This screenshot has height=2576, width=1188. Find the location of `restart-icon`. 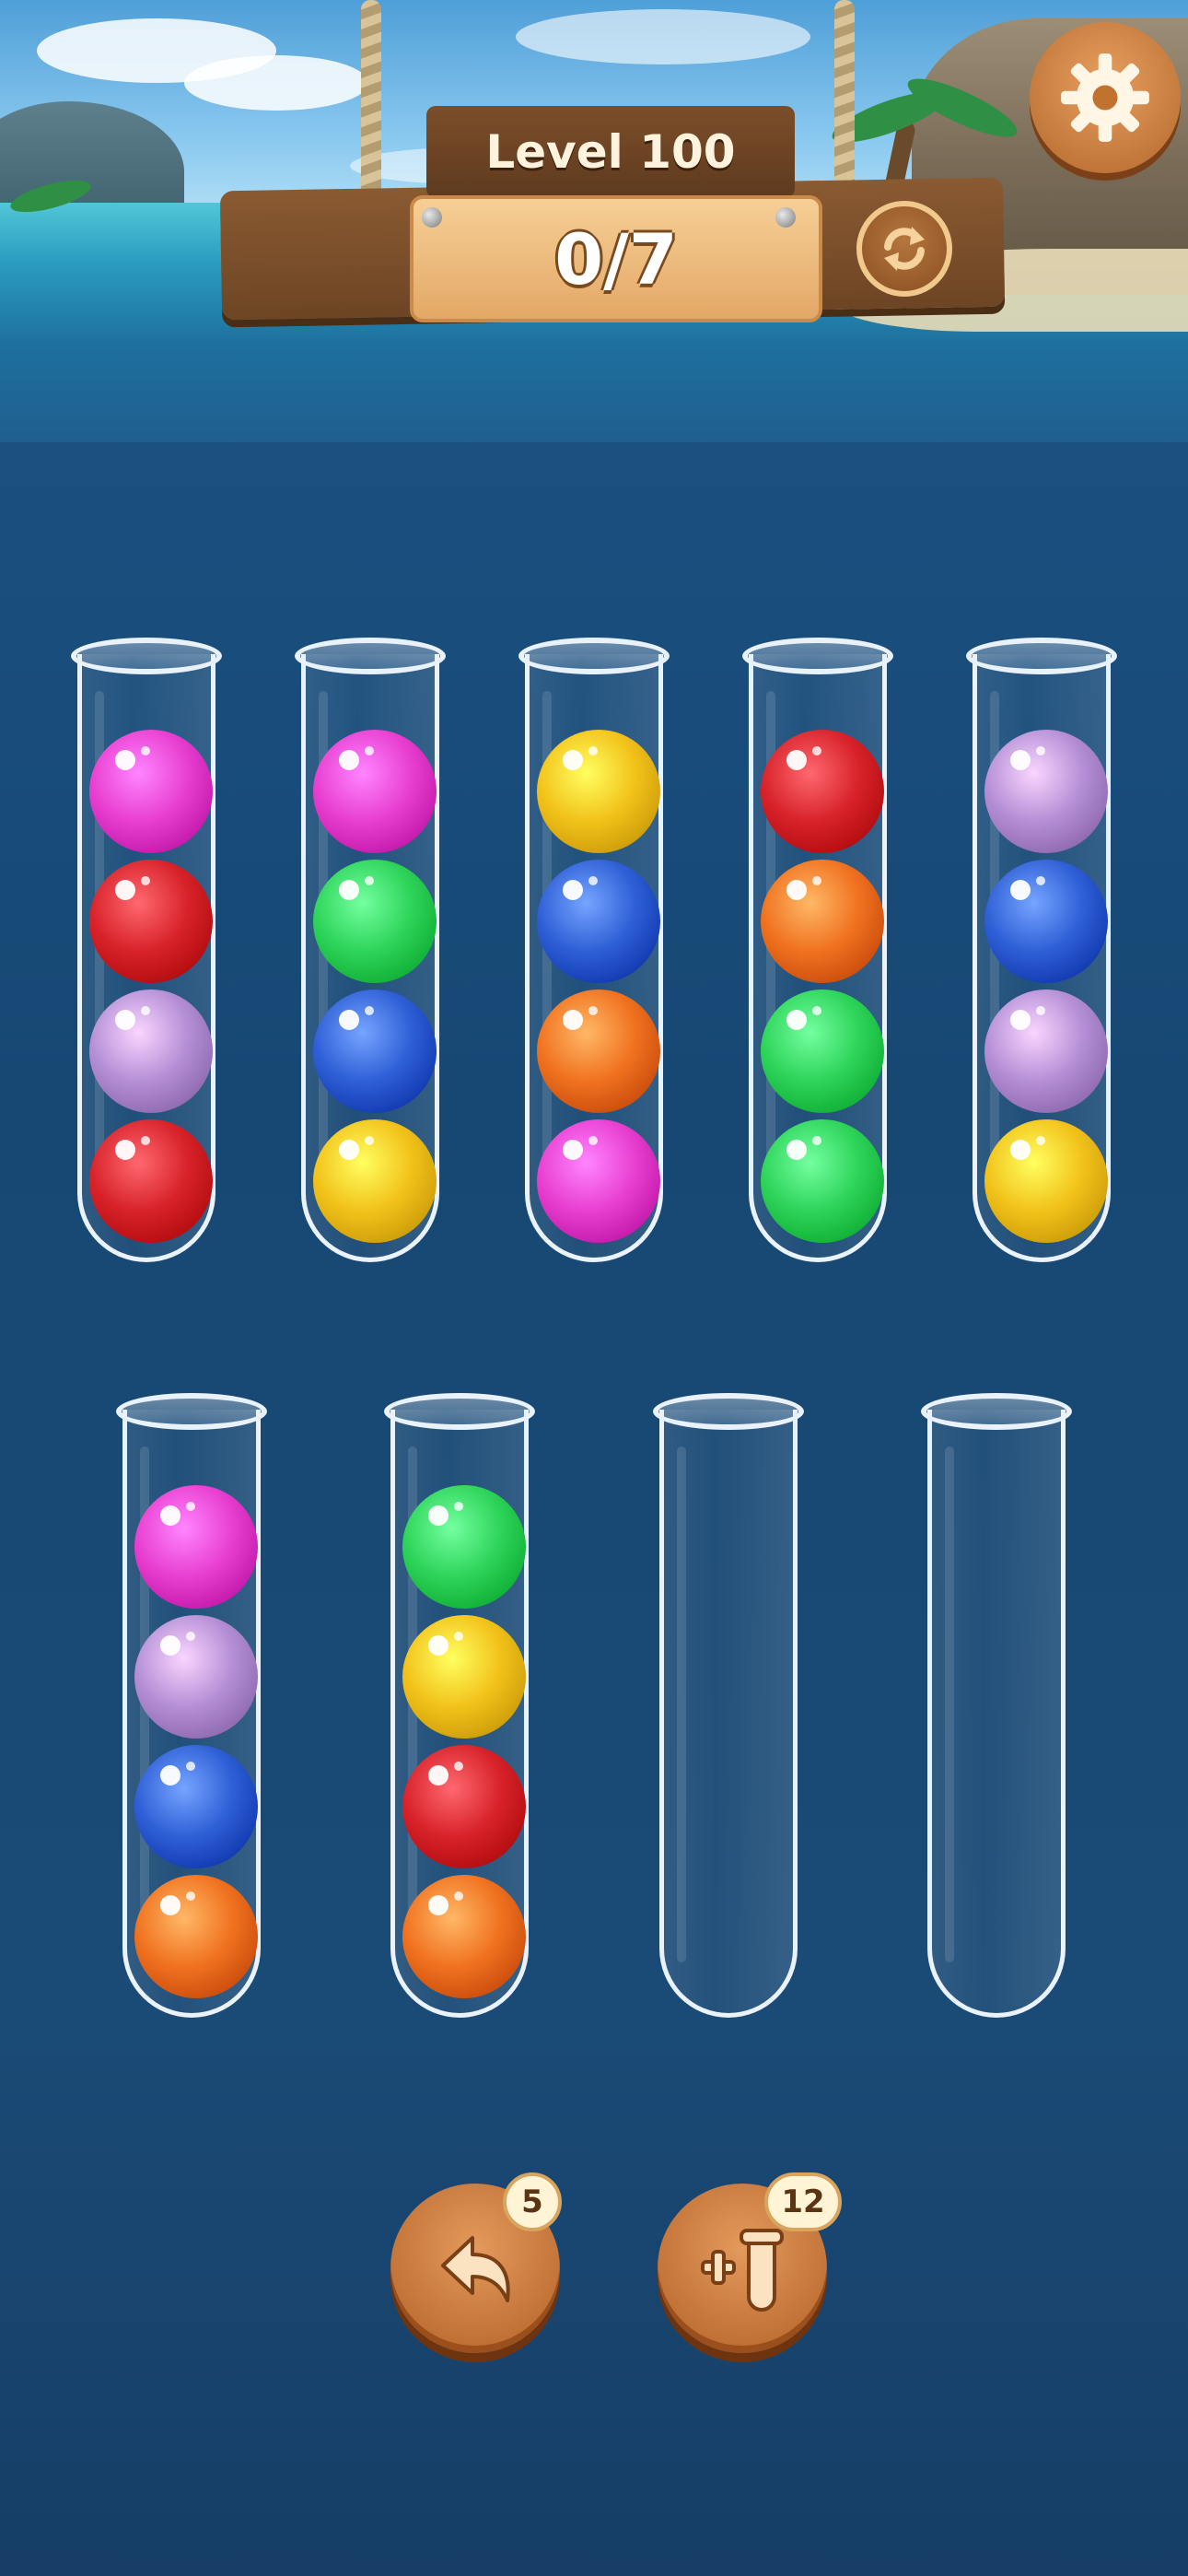

restart-icon is located at coordinates (904, 249).